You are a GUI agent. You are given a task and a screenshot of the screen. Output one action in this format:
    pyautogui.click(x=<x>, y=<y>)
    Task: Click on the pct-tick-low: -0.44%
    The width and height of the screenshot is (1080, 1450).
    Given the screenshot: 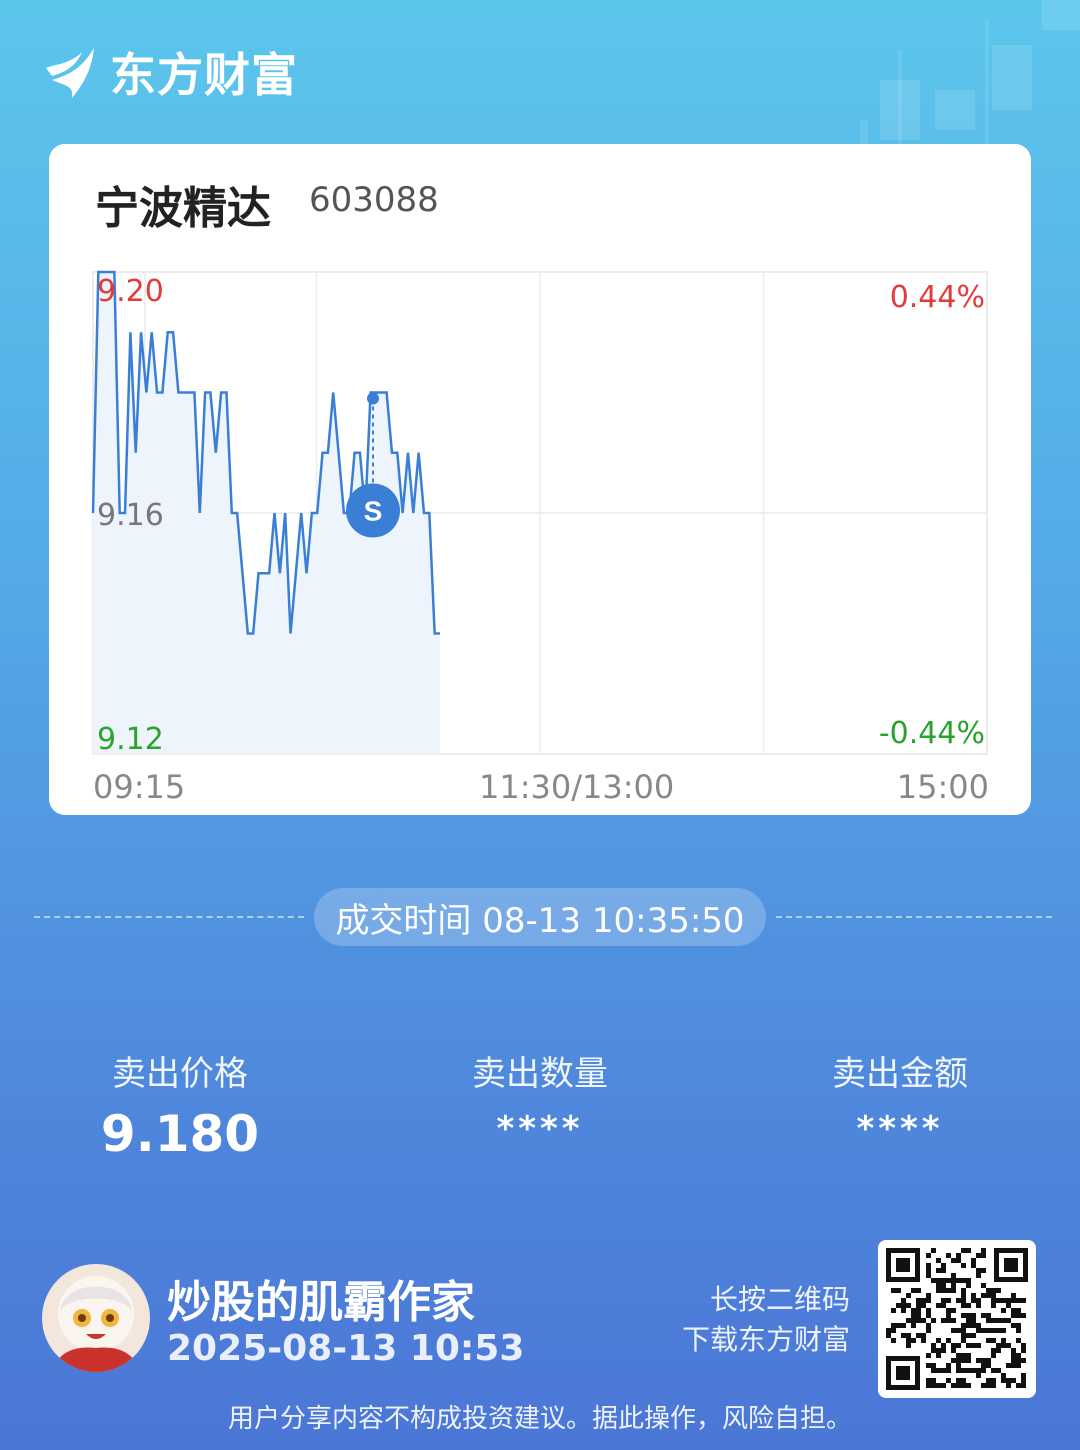 What is the action you would take?
    pyautogui.click(x=931, y=733)
    